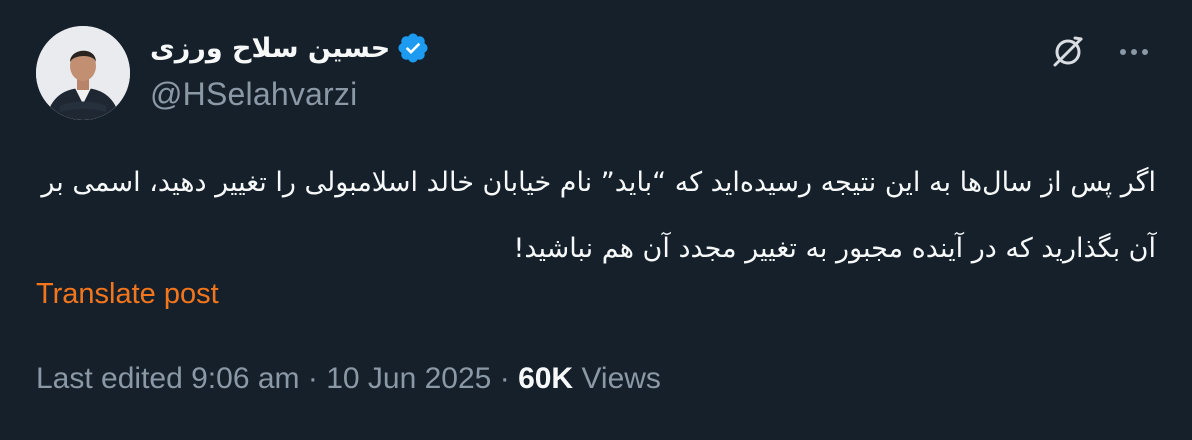 This screenshot has width=1192, height=440. I want to click on author-name-row: حسین سلاح ورزی, so click(290, 48).